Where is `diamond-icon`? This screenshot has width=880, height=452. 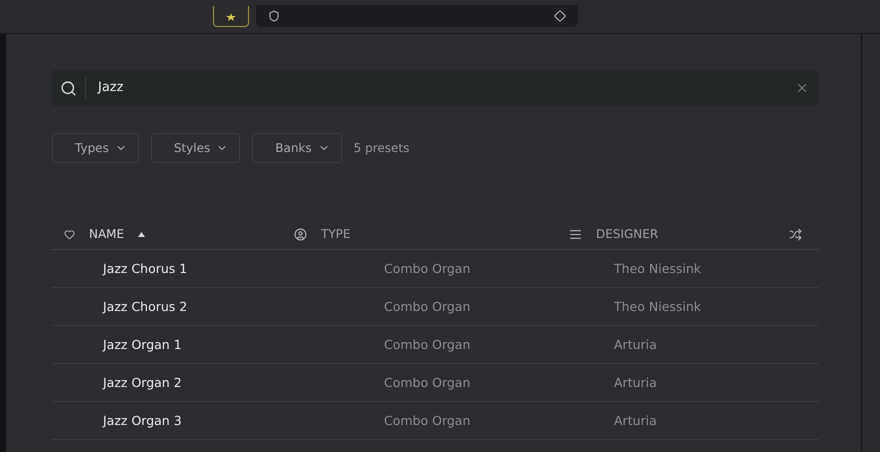 diamond-icon is located at coordinates (560, 16).